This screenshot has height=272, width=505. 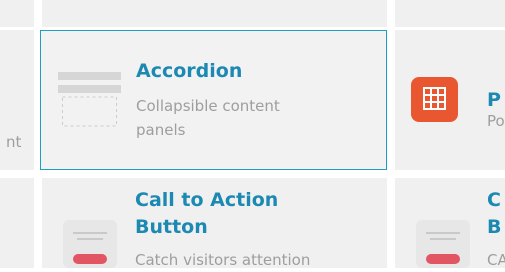 I want to click on widget-desc-partial: Po, so click(x=496, y=121).